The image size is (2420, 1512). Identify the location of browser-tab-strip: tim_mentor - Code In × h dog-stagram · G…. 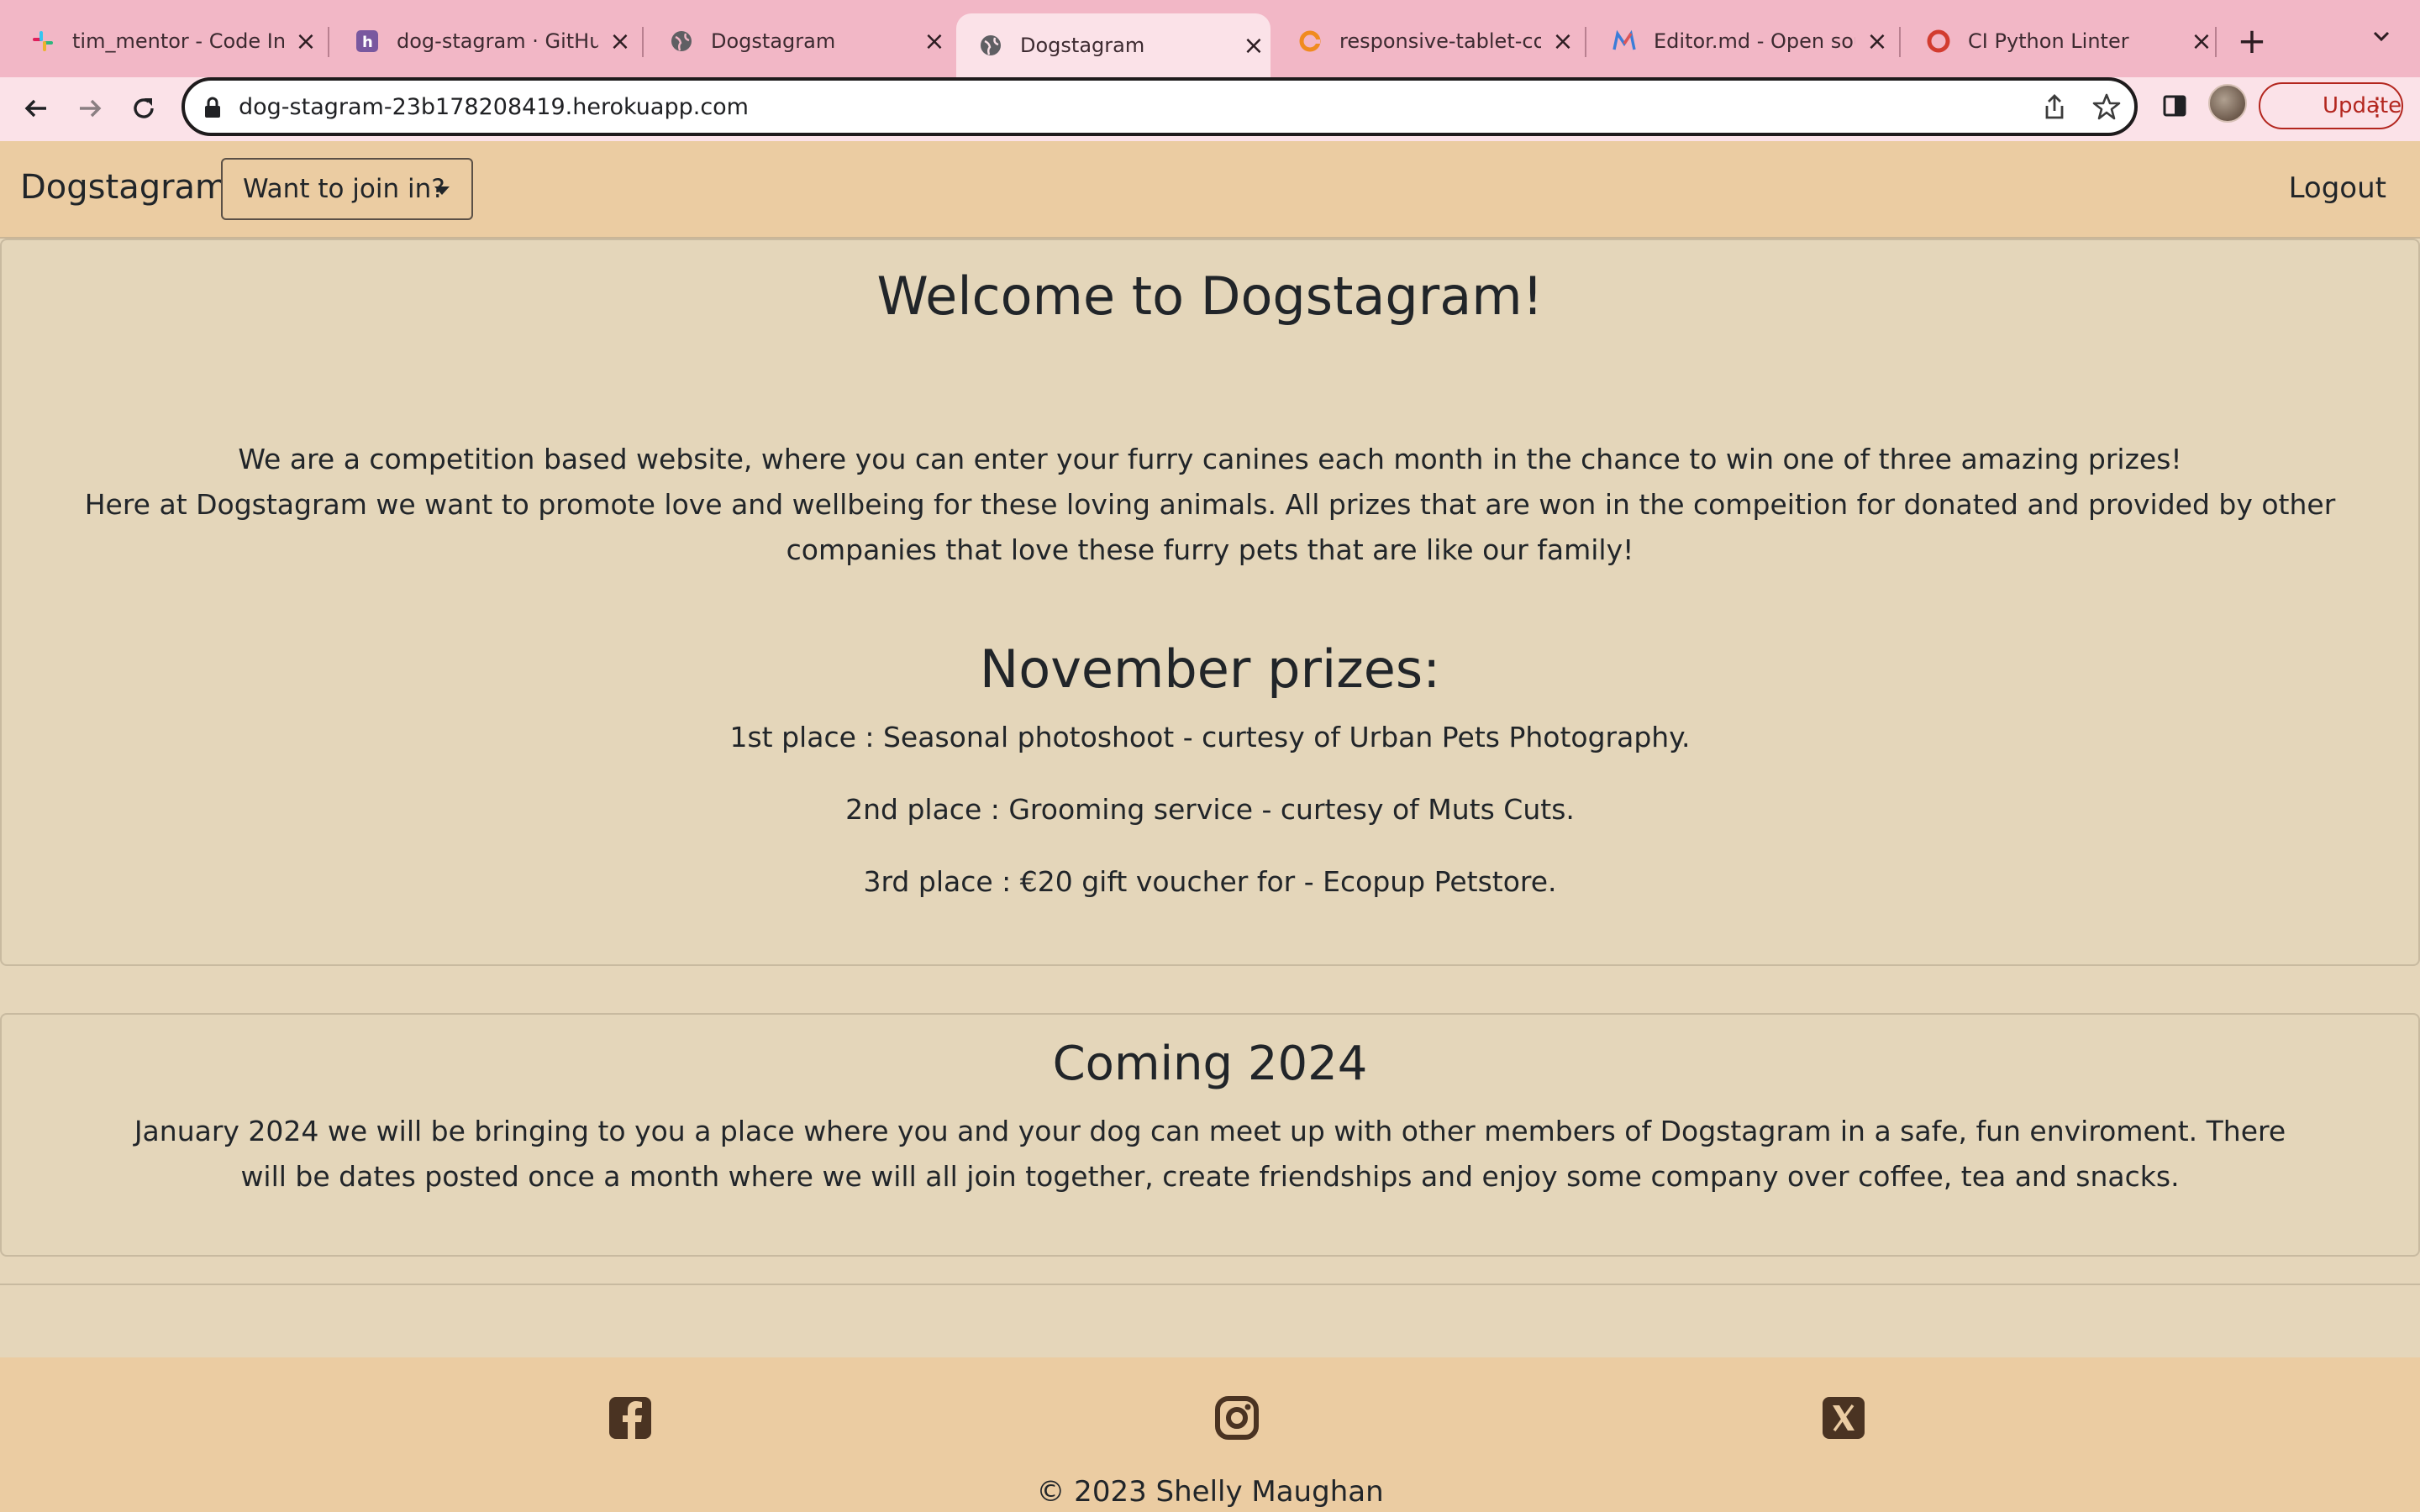
(1210, 38).